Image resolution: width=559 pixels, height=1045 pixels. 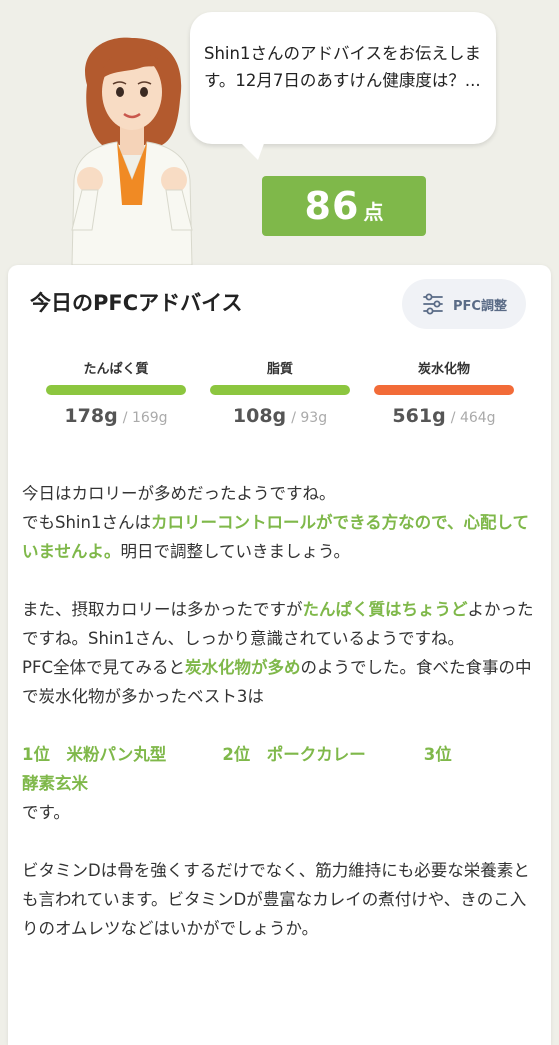 I want to click on nutrient-fat: 脂質 108g / 93g, so click(x=280, y=394).